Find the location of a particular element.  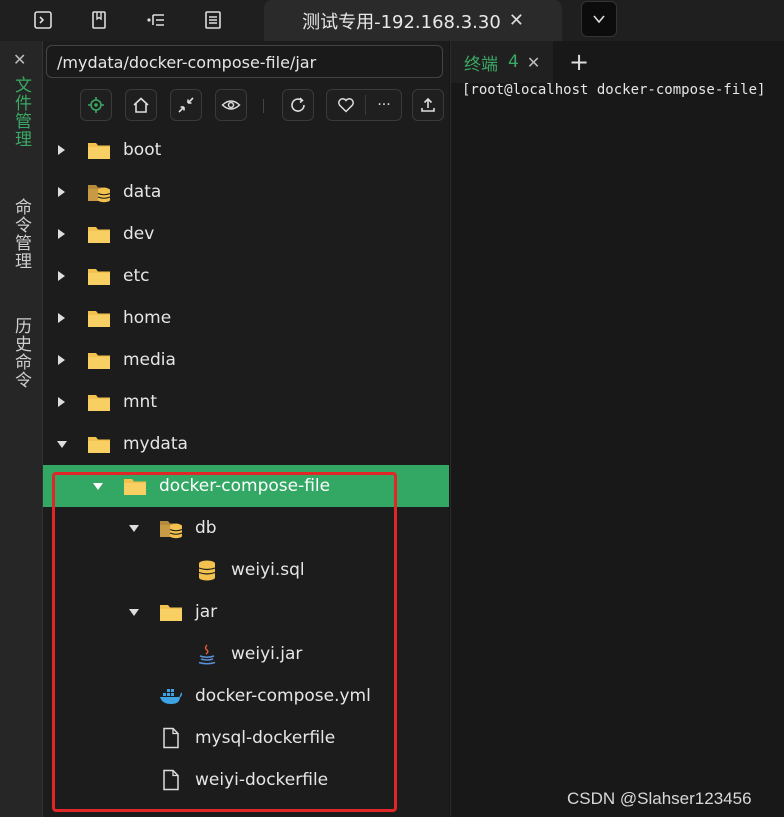

upload-button is located at coordinates (428, 105).